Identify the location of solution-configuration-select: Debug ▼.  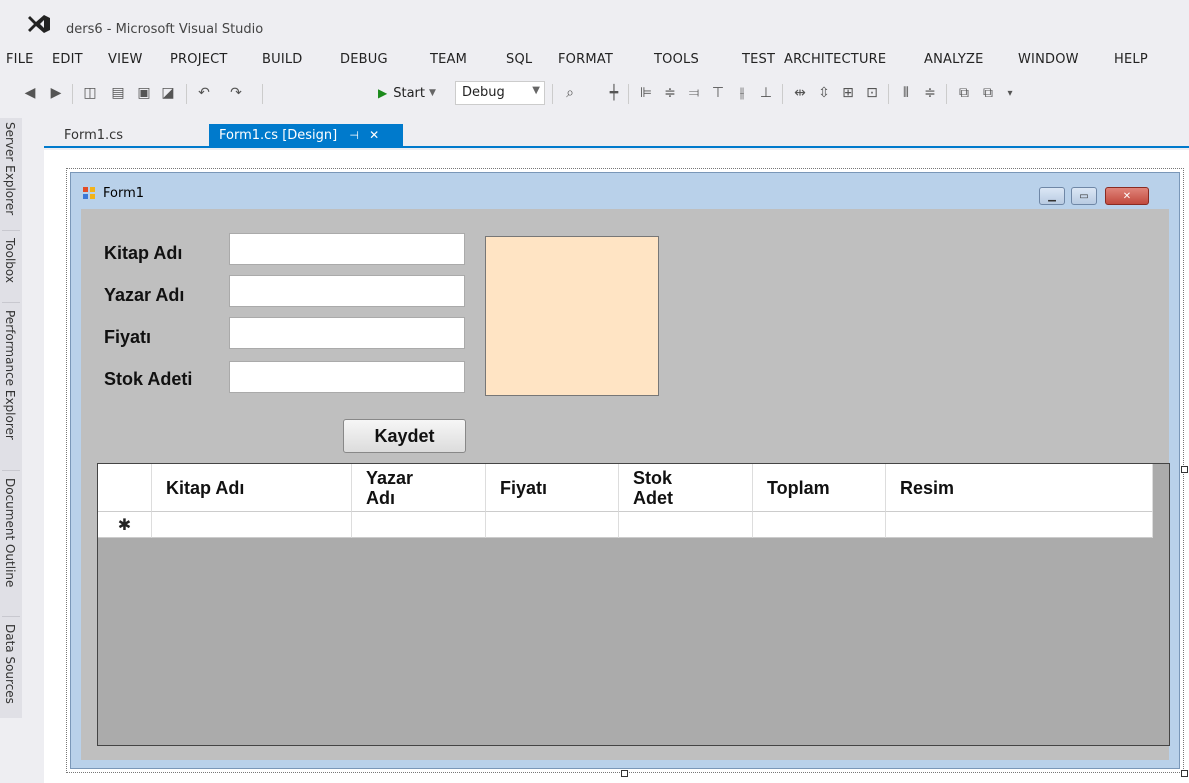
(500, 93).